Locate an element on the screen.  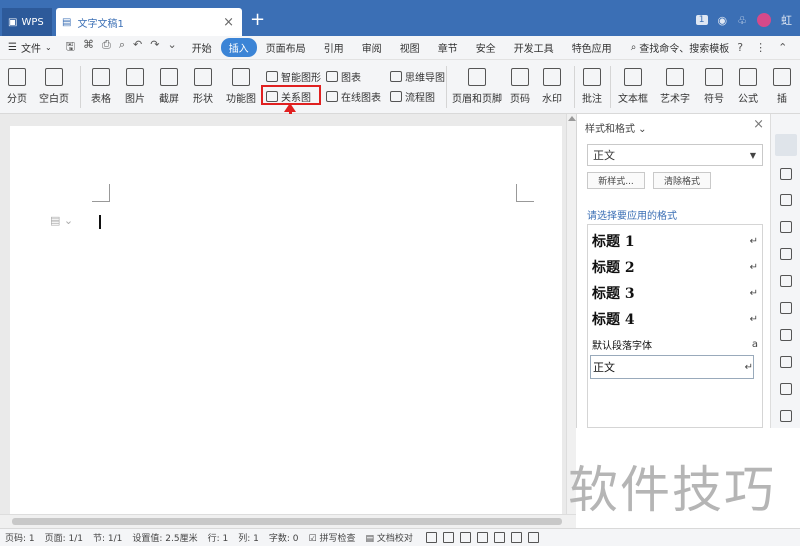
horizontal-scrollbar is located at coordinates (288, 521).